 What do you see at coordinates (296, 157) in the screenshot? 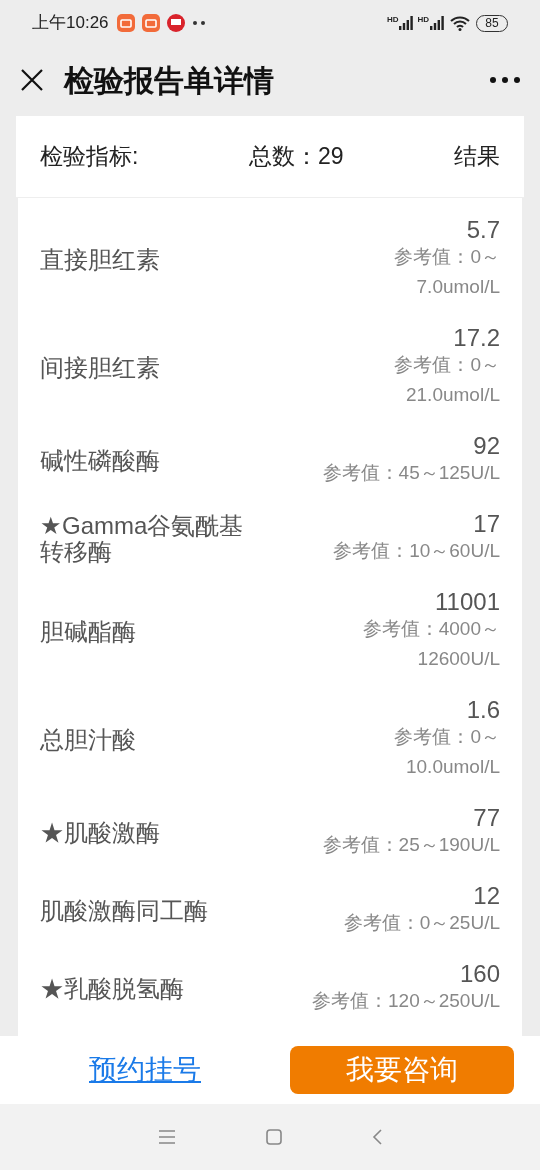
I see `total-count: 总数：29` at bounding box center [296, 157].